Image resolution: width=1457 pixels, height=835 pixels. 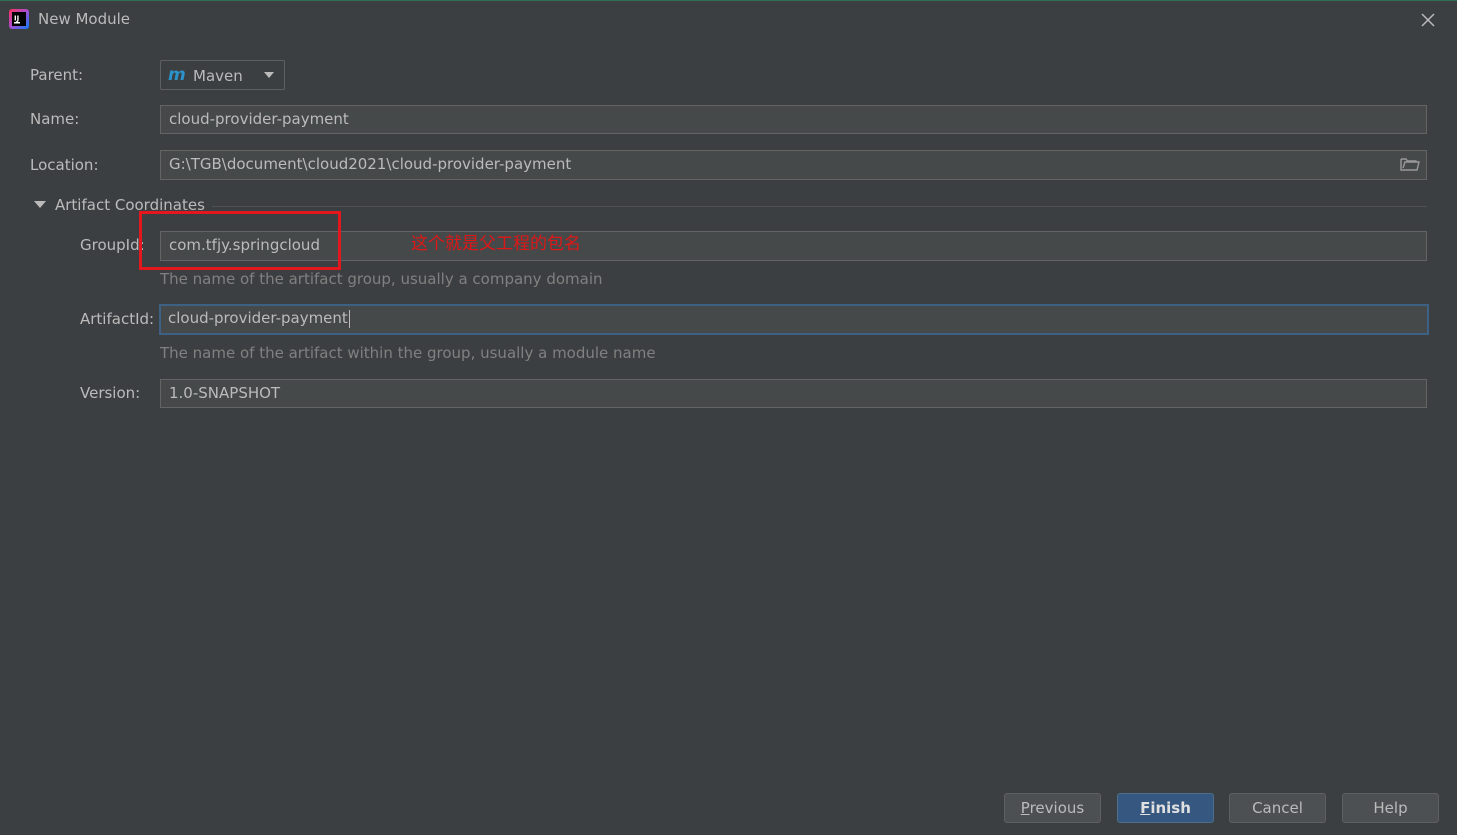 I want to click on previous-label: revious, so click(x=1057, y=808).